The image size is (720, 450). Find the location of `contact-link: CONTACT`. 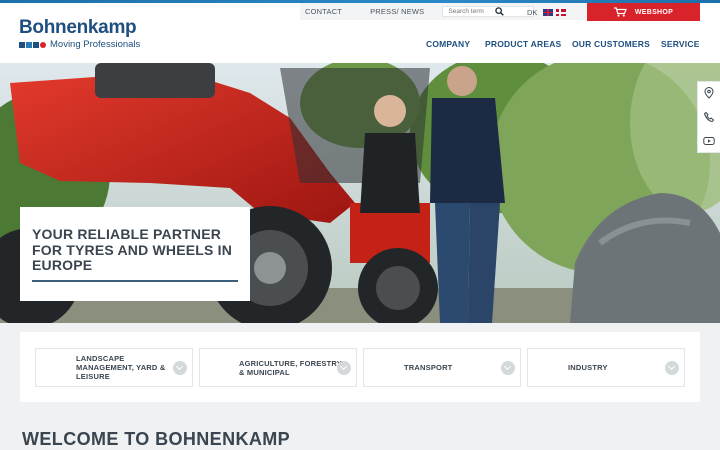

contact-link: CONTACT is located at coordinates (323, 11).